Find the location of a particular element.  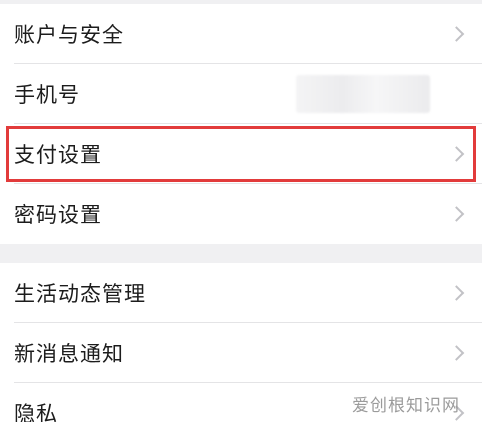

redacted-phone-value is located at coordinates (363, 94).